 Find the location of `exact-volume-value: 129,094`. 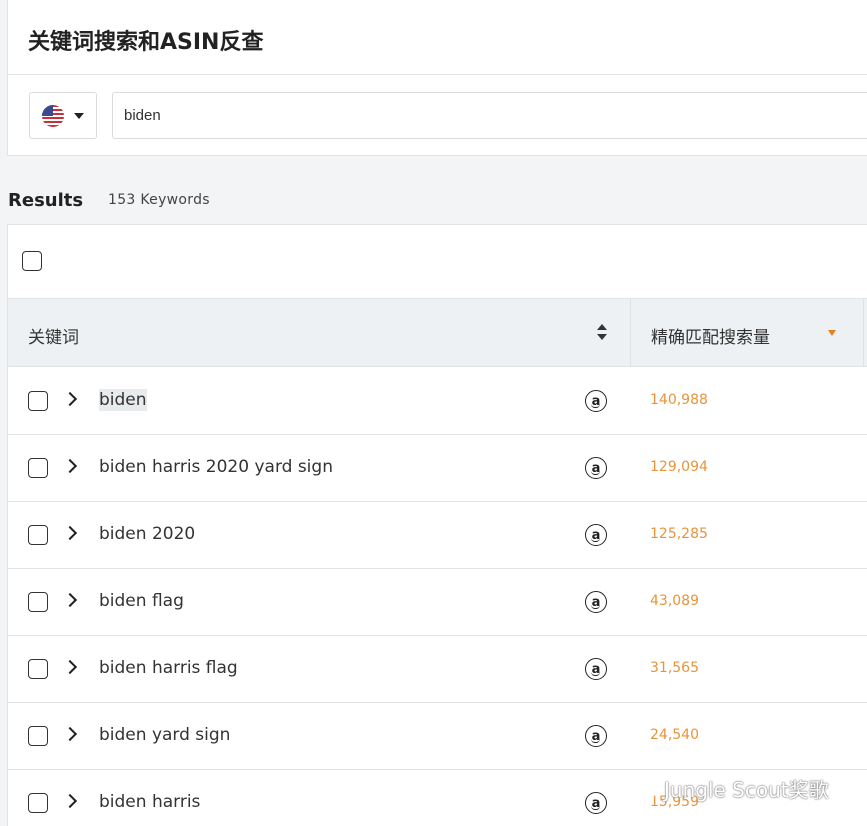

exact-volume-value: 129,094 is located at coordinates (679, 467).